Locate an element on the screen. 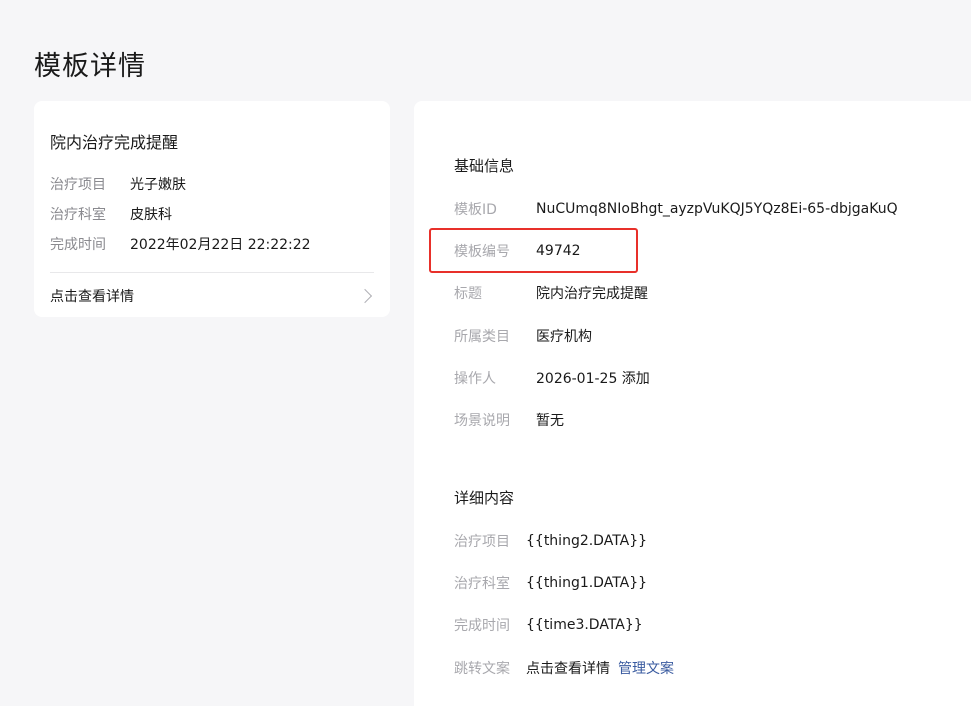 The width and height of the screenshot is (971, 706). preview-value: 光子嫩肤 is located at coordinates (158, 185).